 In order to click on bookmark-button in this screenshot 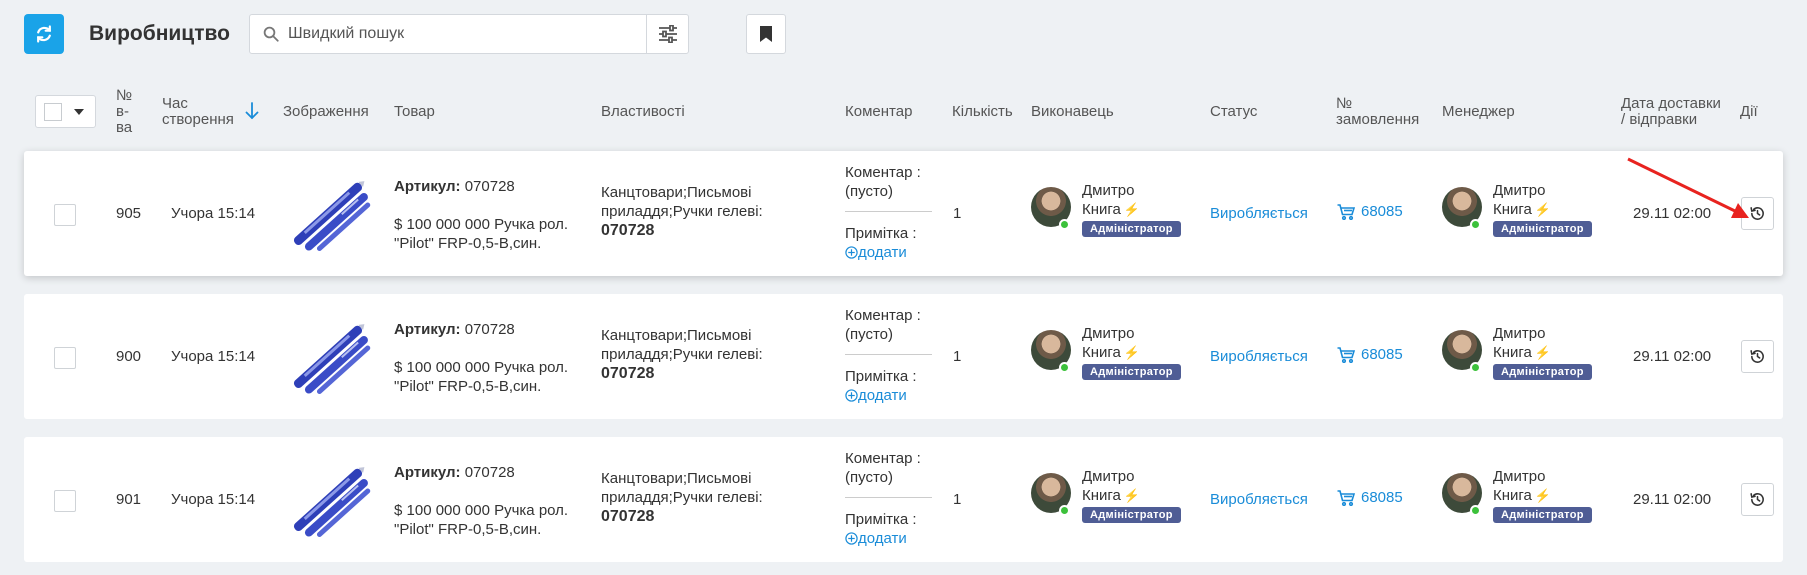, I will do `click(766, 34)`.